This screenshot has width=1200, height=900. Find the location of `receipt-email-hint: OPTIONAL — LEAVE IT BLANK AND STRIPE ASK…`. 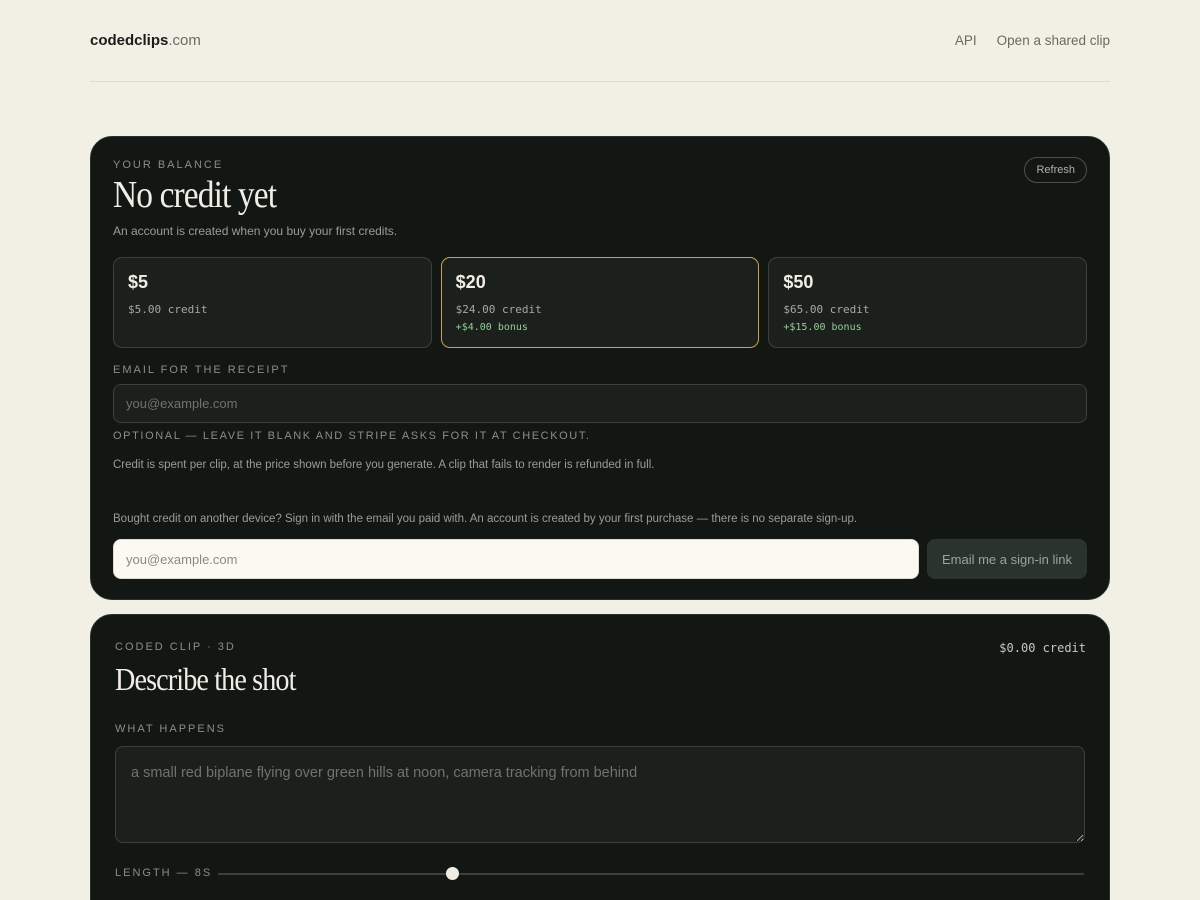

receipt-email-hint: OPTIONAL — LEAVE IT BLANK AND STRIPE ASK… is located at coordinates (352, 436).